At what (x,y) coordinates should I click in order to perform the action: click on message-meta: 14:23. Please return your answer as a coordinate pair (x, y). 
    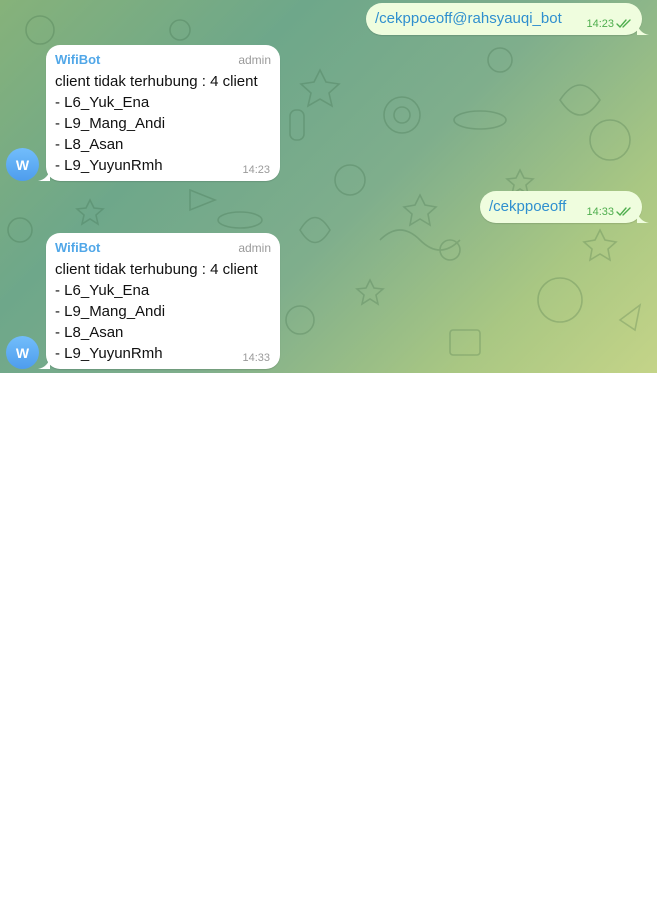
    Looking at the image, I should click on (610, 24).